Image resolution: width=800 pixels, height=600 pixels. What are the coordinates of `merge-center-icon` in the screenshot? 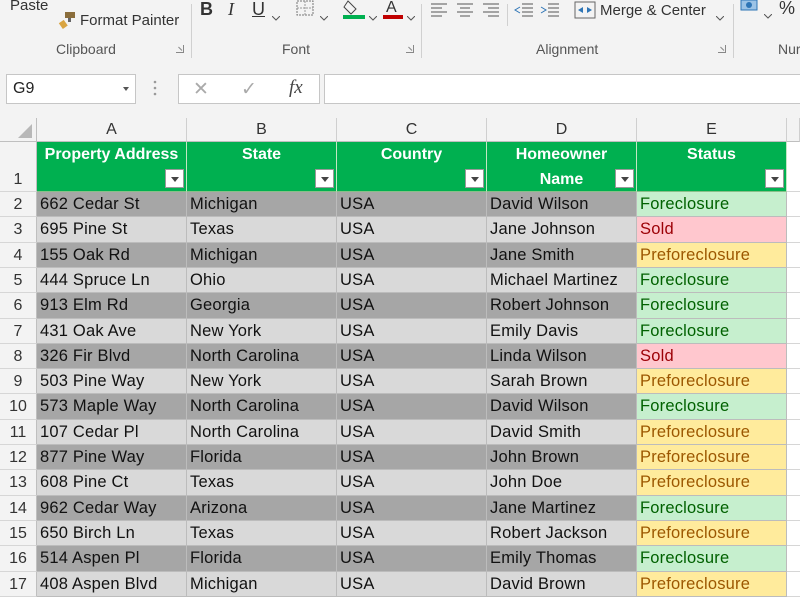 It's located at (585, 12).